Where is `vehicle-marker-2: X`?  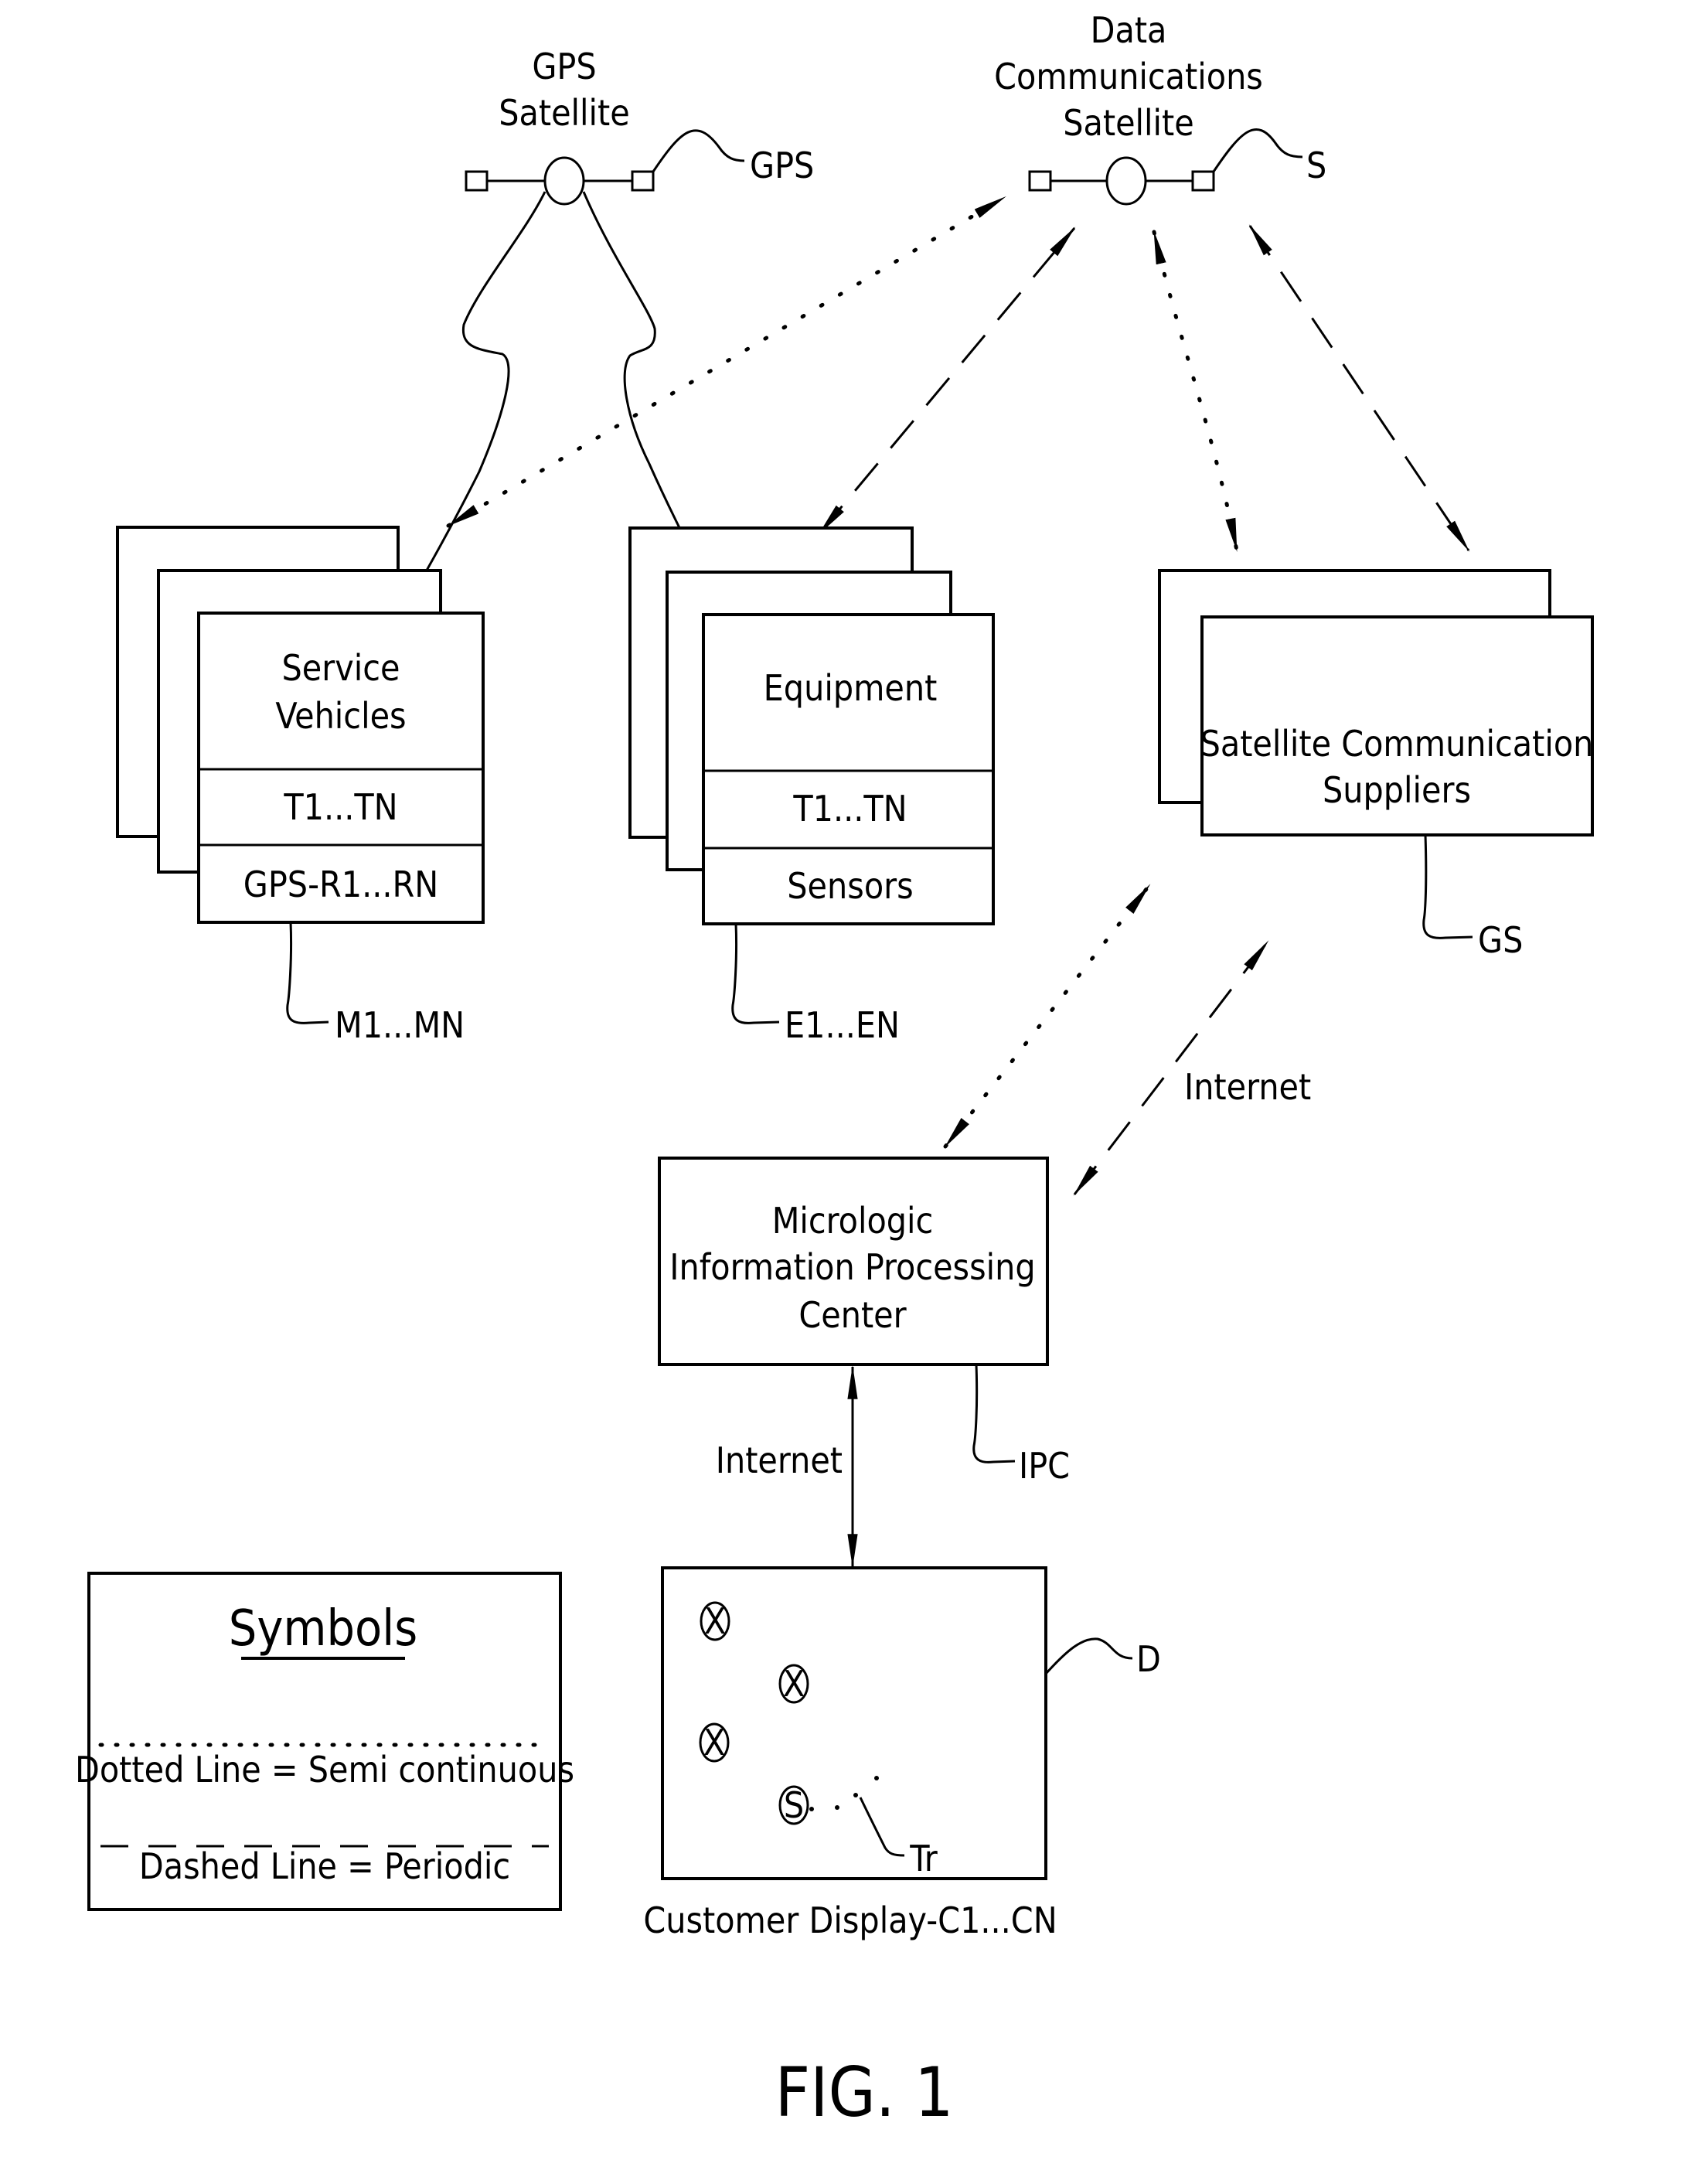 vehicle-marker-2: X is located at coordinates (793, 1684).